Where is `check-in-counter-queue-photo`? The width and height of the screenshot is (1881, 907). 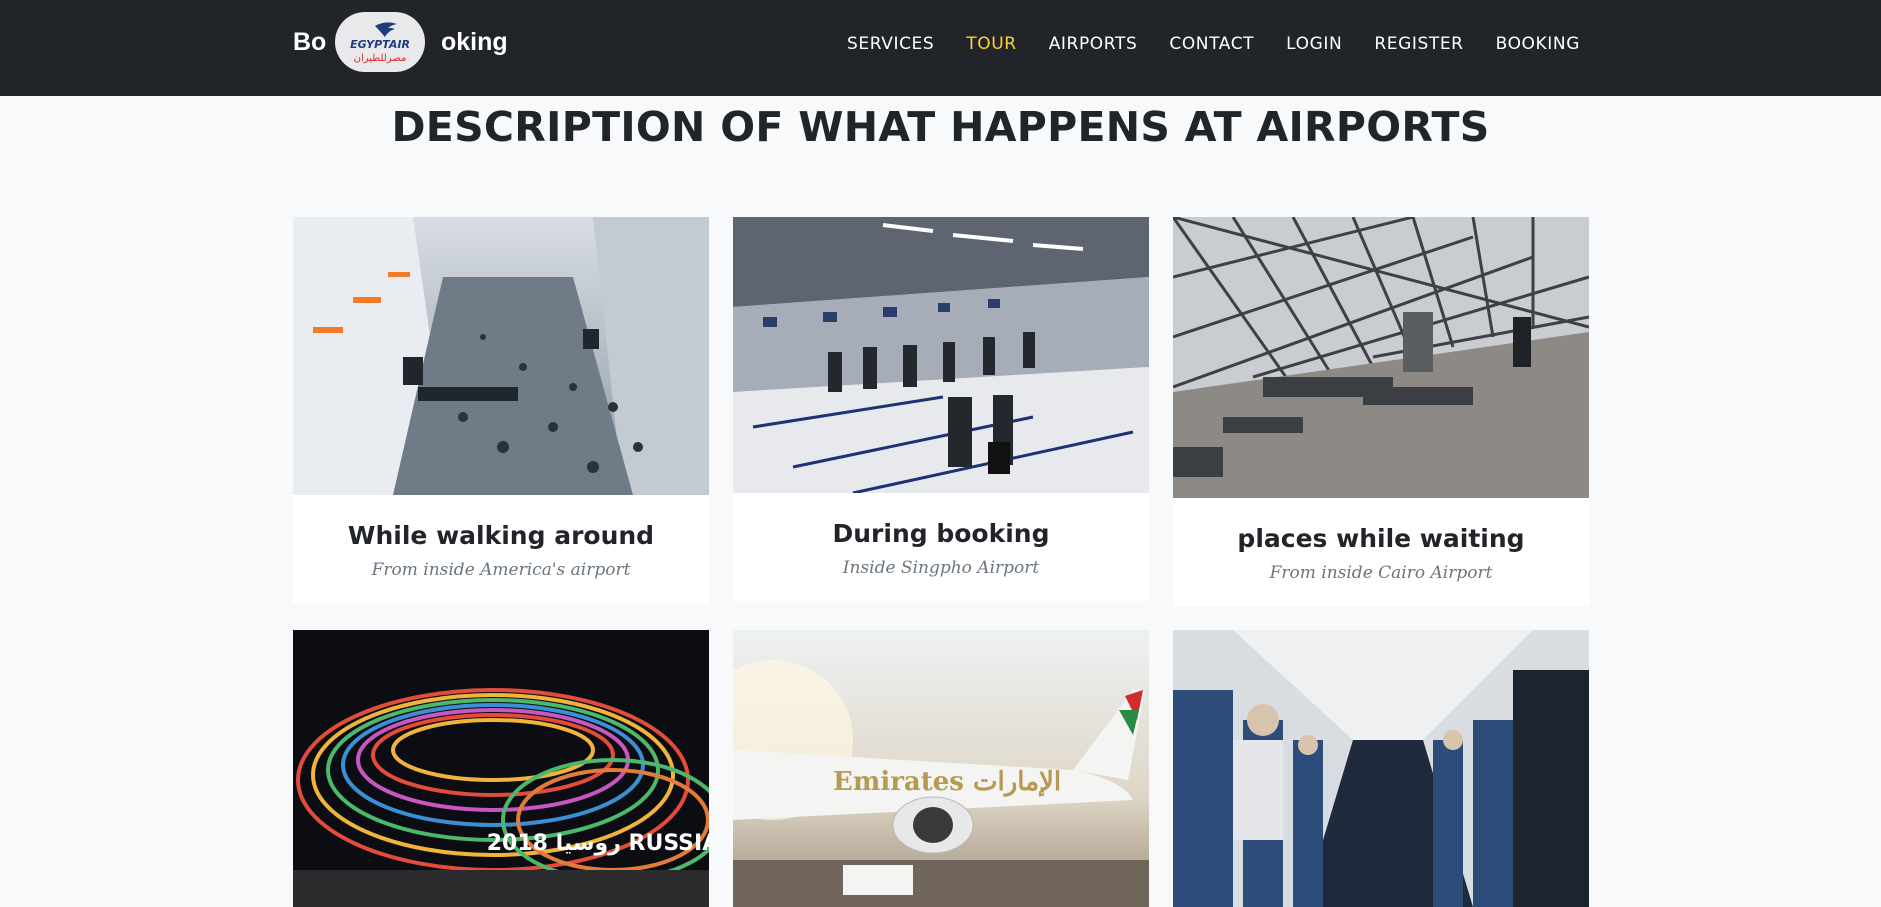
check-in-counter-queue-photo is located at coordinates (941, 355).